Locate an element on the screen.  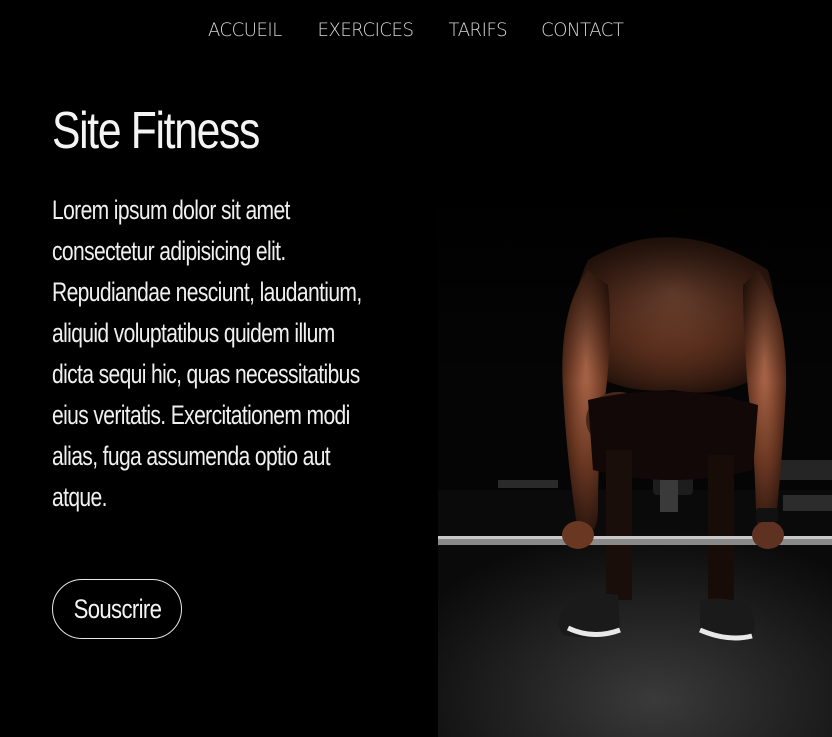
subscribe-button: Souscrire is located at coordinates (117, 609).